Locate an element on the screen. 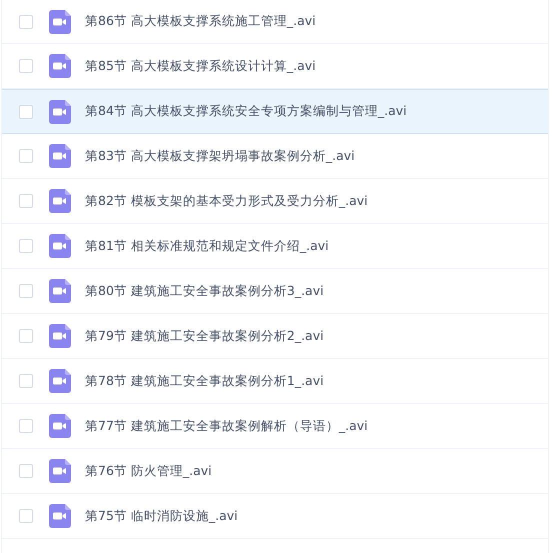 This screenshot has width=552, height=553. file-row: 第77节 建筑施工安全事故案例解析（导语）_.avi is located at coordinates (275, 426).